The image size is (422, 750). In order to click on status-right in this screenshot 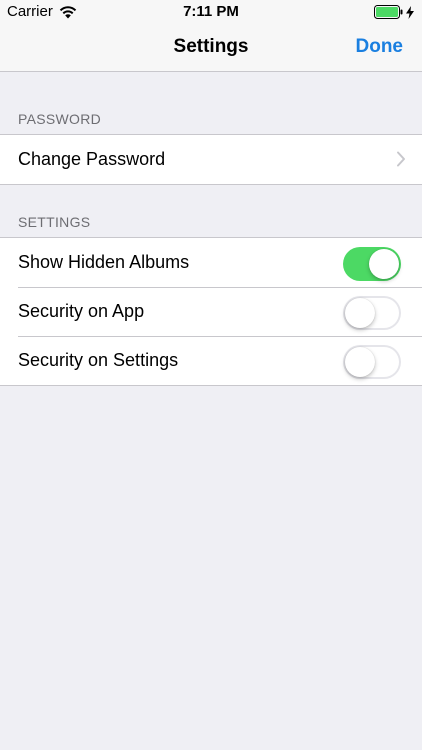, I will do `click(394, 12)`.